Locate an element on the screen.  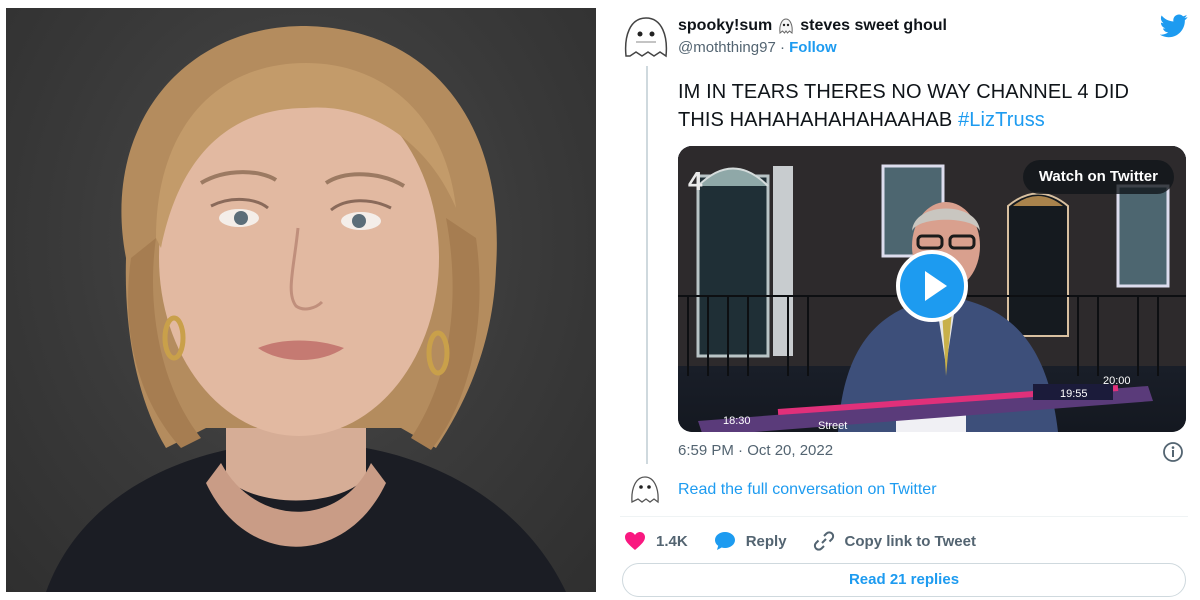
tweet-timestamp: 6:59 PM · Oct 20, 2022 is located at coordinates (755, 450).